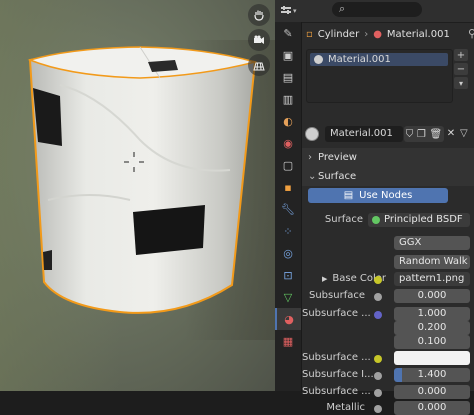  Describe the element at coordinates (324, 279) in the screenshot. I see `expand-arrow-icon: ▶` at that location.